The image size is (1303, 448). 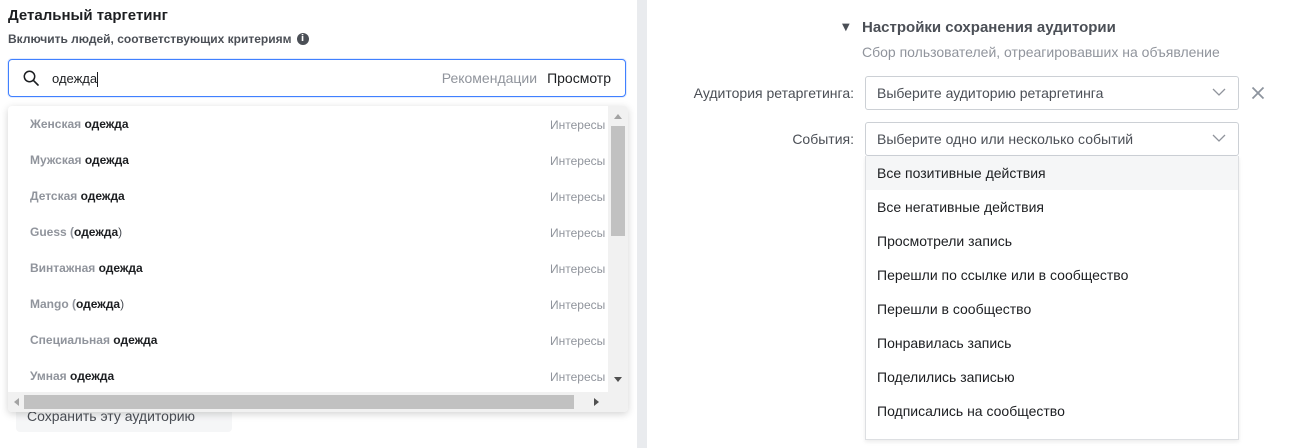 I want to click on event-option: Просмотрели запись, so click(x=1052, y=241).